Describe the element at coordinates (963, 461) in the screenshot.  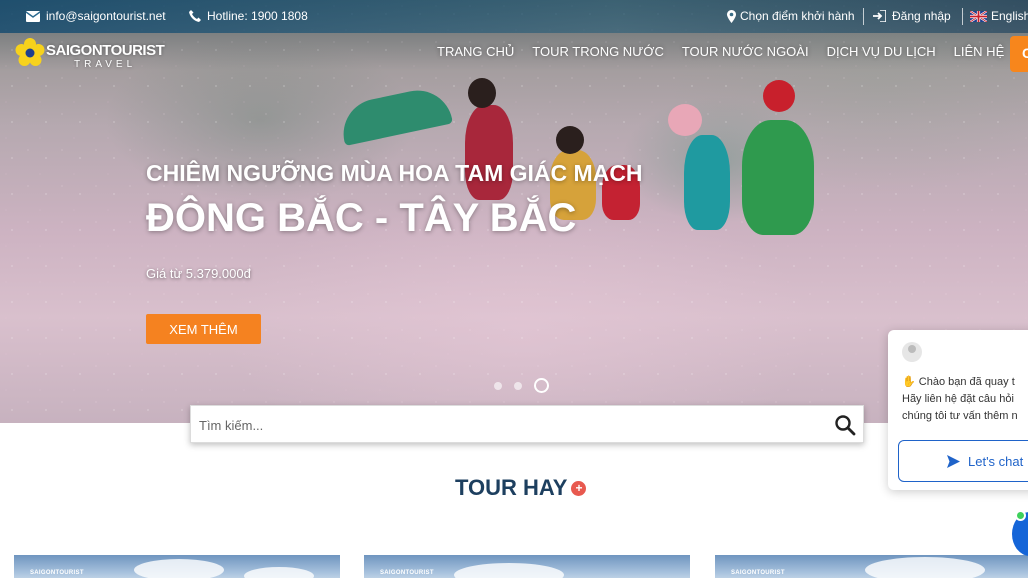
I see `lets-chat-button: Let's chat` at that location.